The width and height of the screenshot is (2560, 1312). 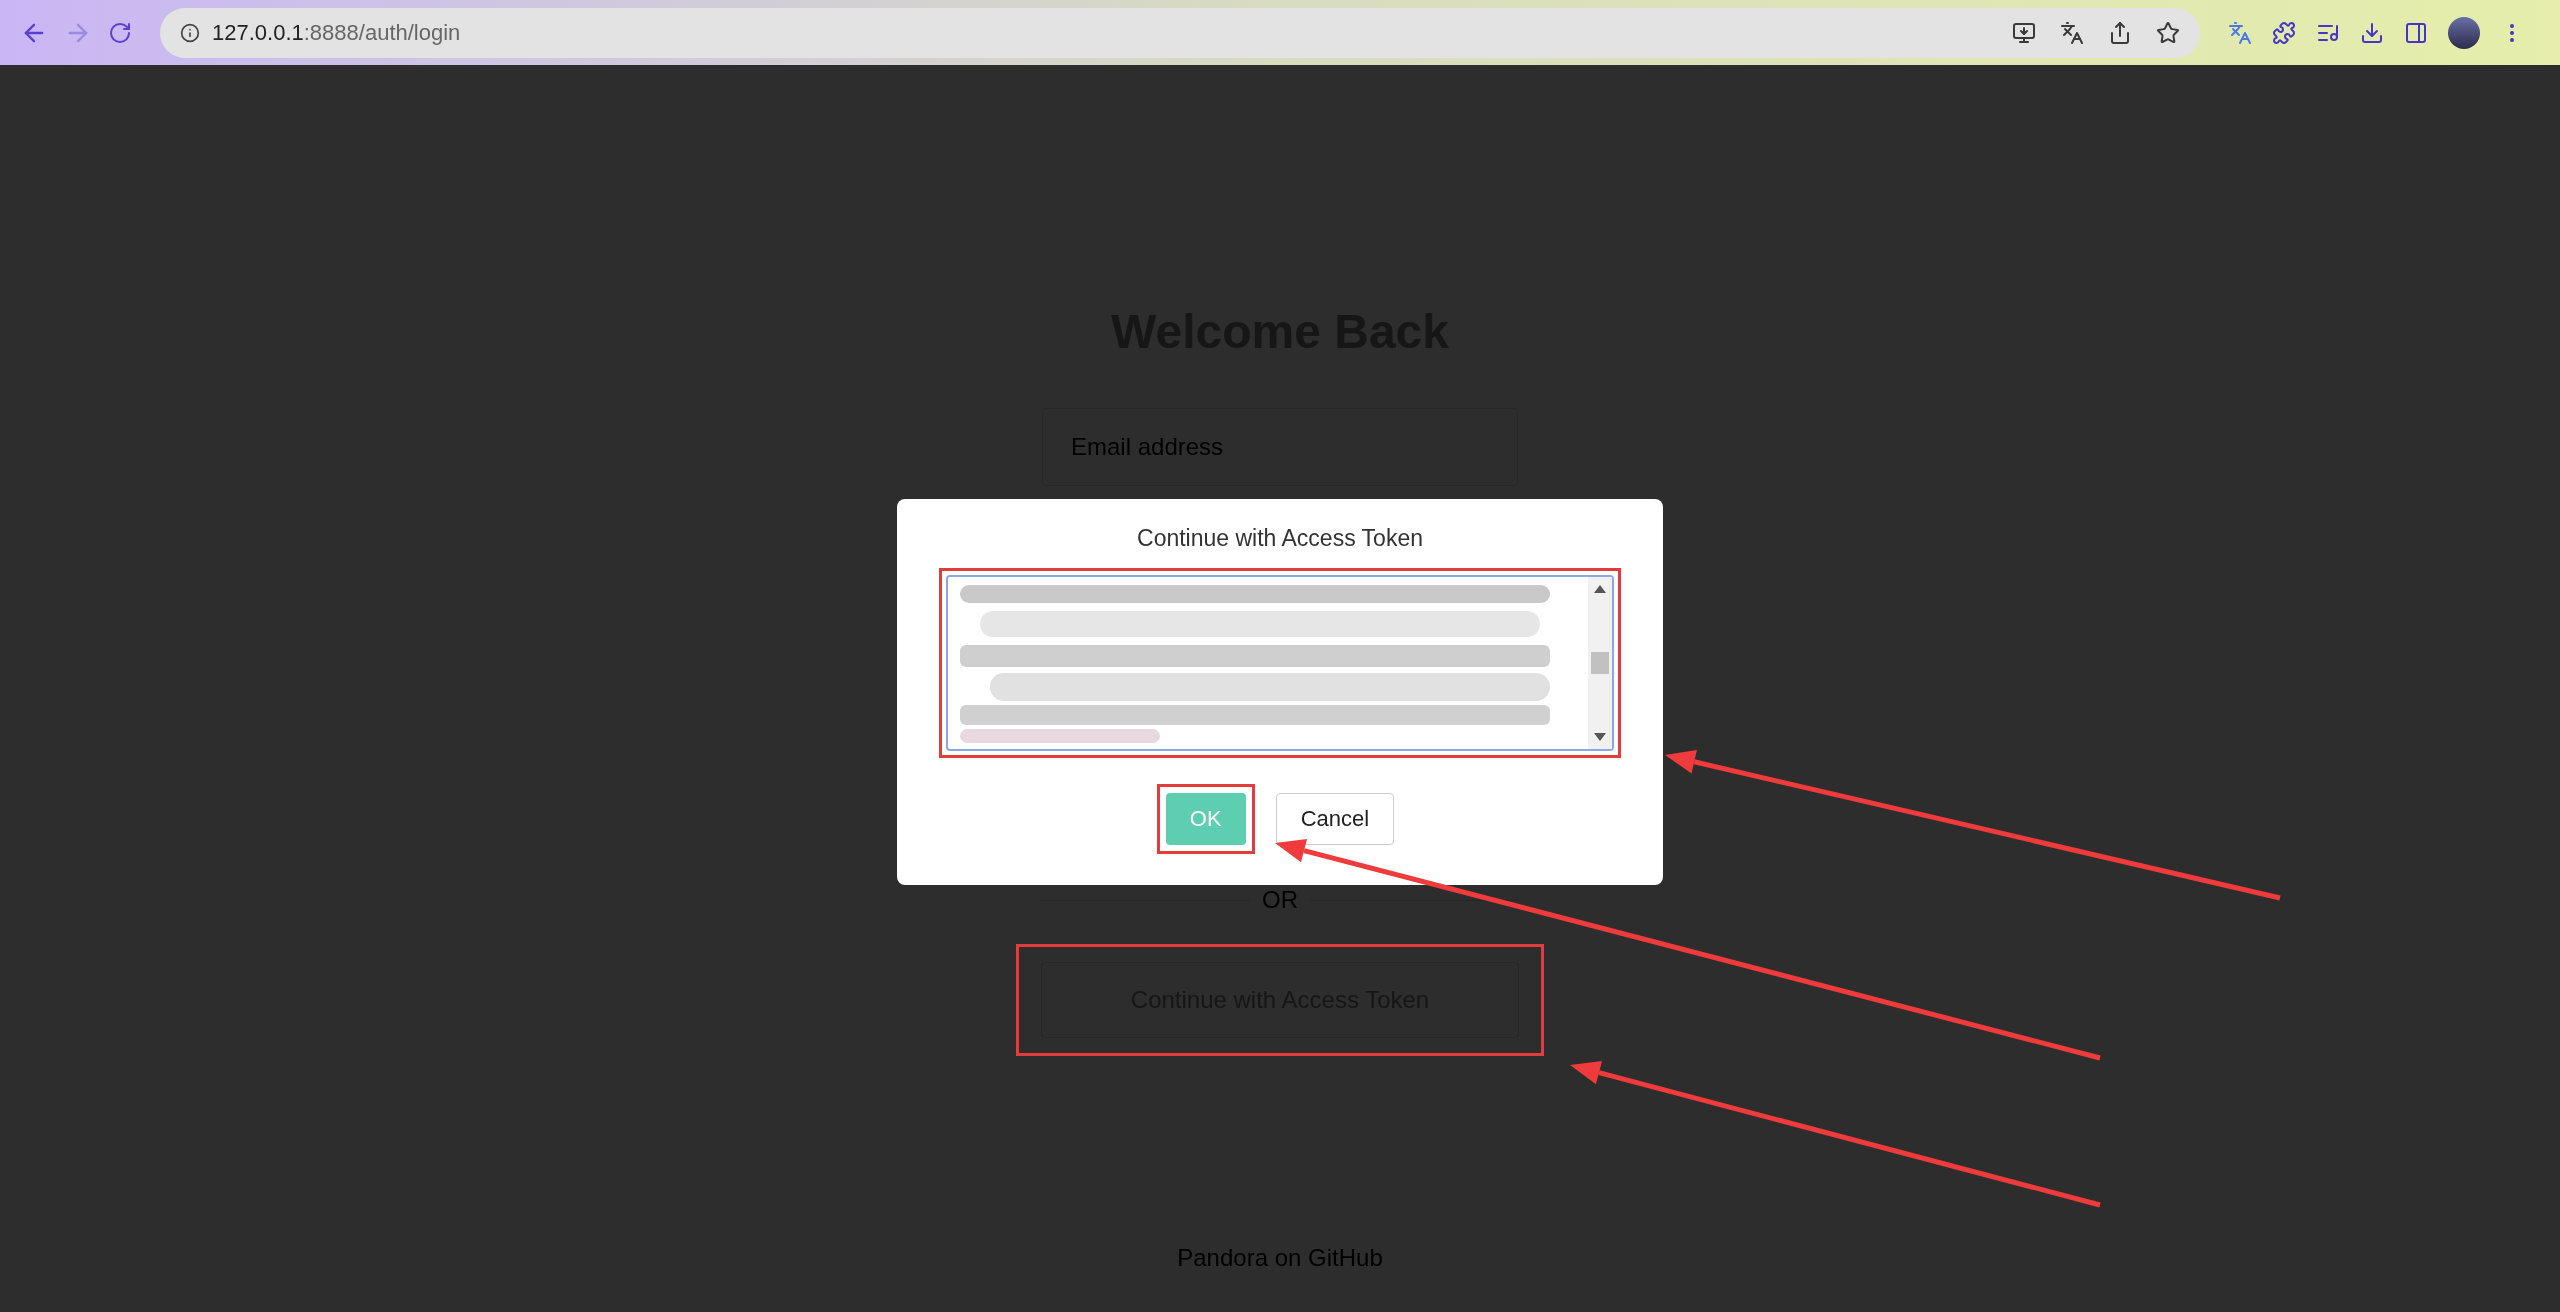 I want to click on address-bar: 127.0.0.1:8888/auth/login, so click(x=1180, y=32).